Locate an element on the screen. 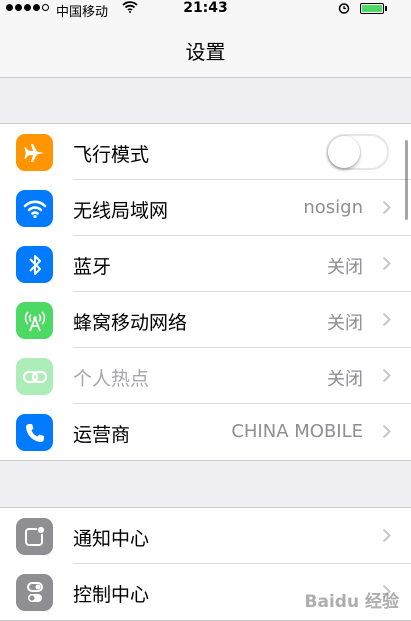  row-label: 控制中心 is located at coordinates (111, 595).